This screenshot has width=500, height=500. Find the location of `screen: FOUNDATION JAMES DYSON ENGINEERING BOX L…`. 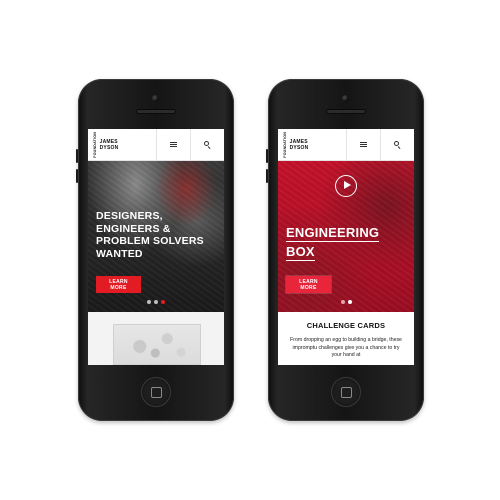

screen: FOUNDATION JAMES DYSON ENGINEERING BOX L… is located at coordinates (346, 247).